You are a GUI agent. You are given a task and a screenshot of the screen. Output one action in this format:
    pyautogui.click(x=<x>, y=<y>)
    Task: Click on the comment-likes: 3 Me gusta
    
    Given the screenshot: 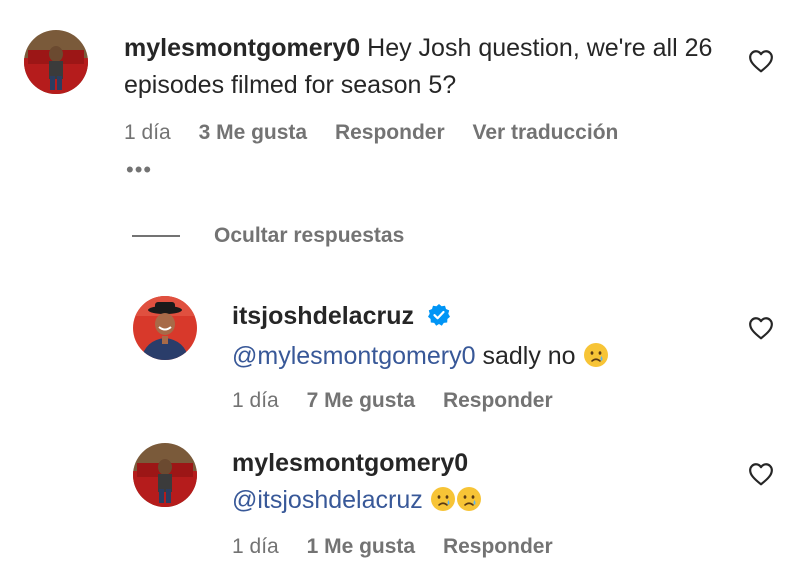 What is the action you would take?
    pyautogui.click(x=253, y=133)
    